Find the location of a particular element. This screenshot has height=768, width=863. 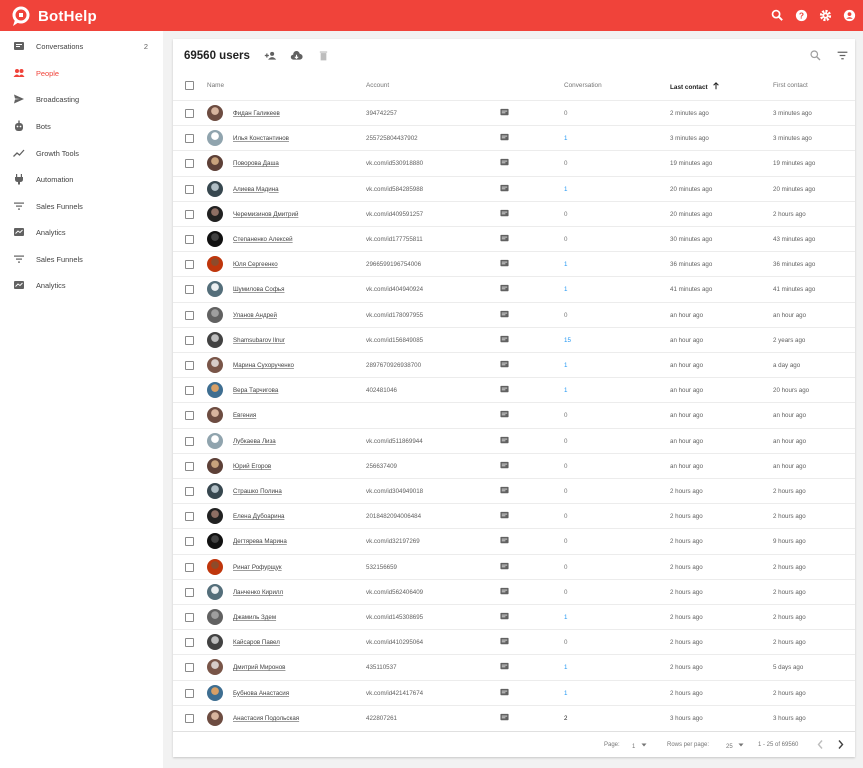

add-user-icon is located at coordinates (270, 55).